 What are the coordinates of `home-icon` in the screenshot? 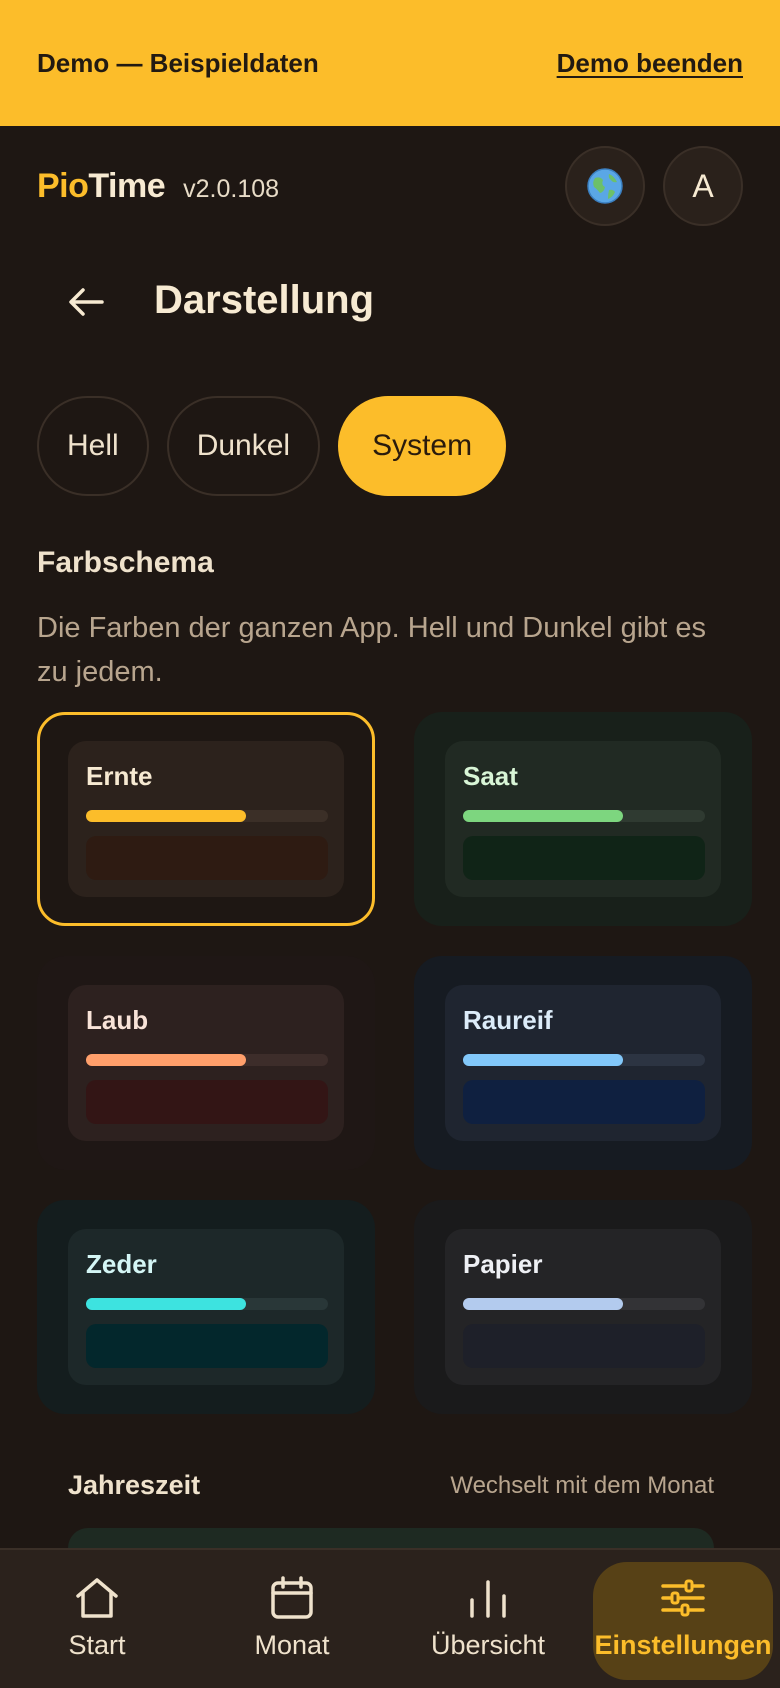 It's located at (97, 1598).